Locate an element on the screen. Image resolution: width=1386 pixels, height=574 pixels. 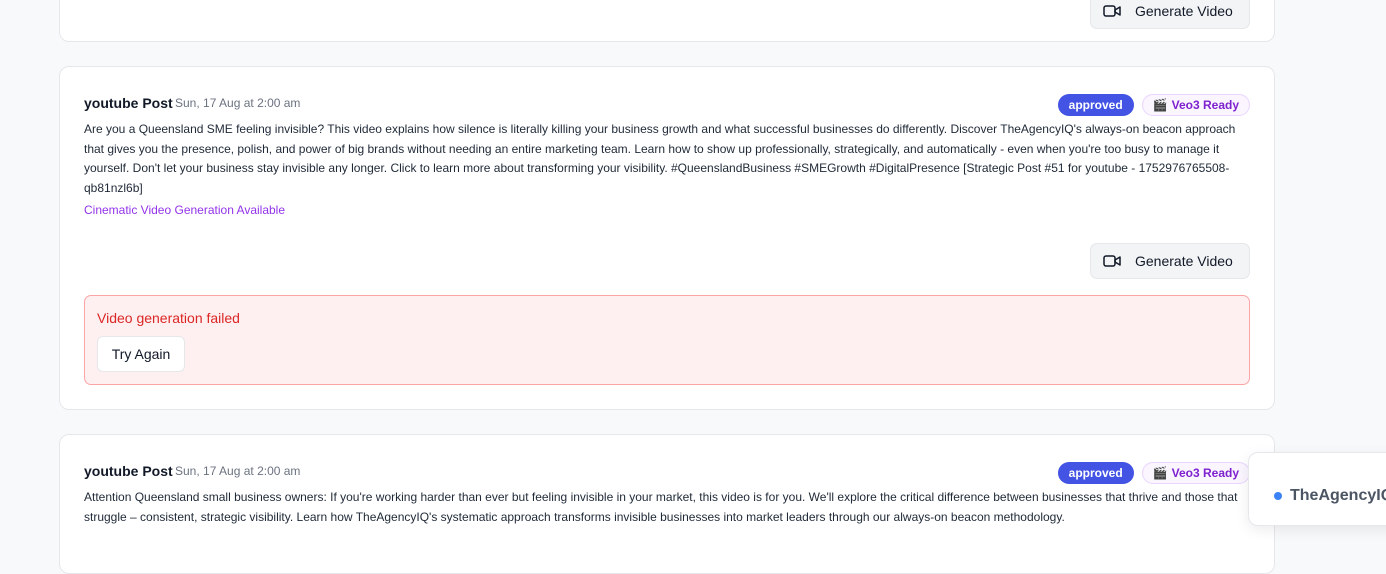
toast-notification: TheAgencyIQ is located at coordinates (1317, 489).